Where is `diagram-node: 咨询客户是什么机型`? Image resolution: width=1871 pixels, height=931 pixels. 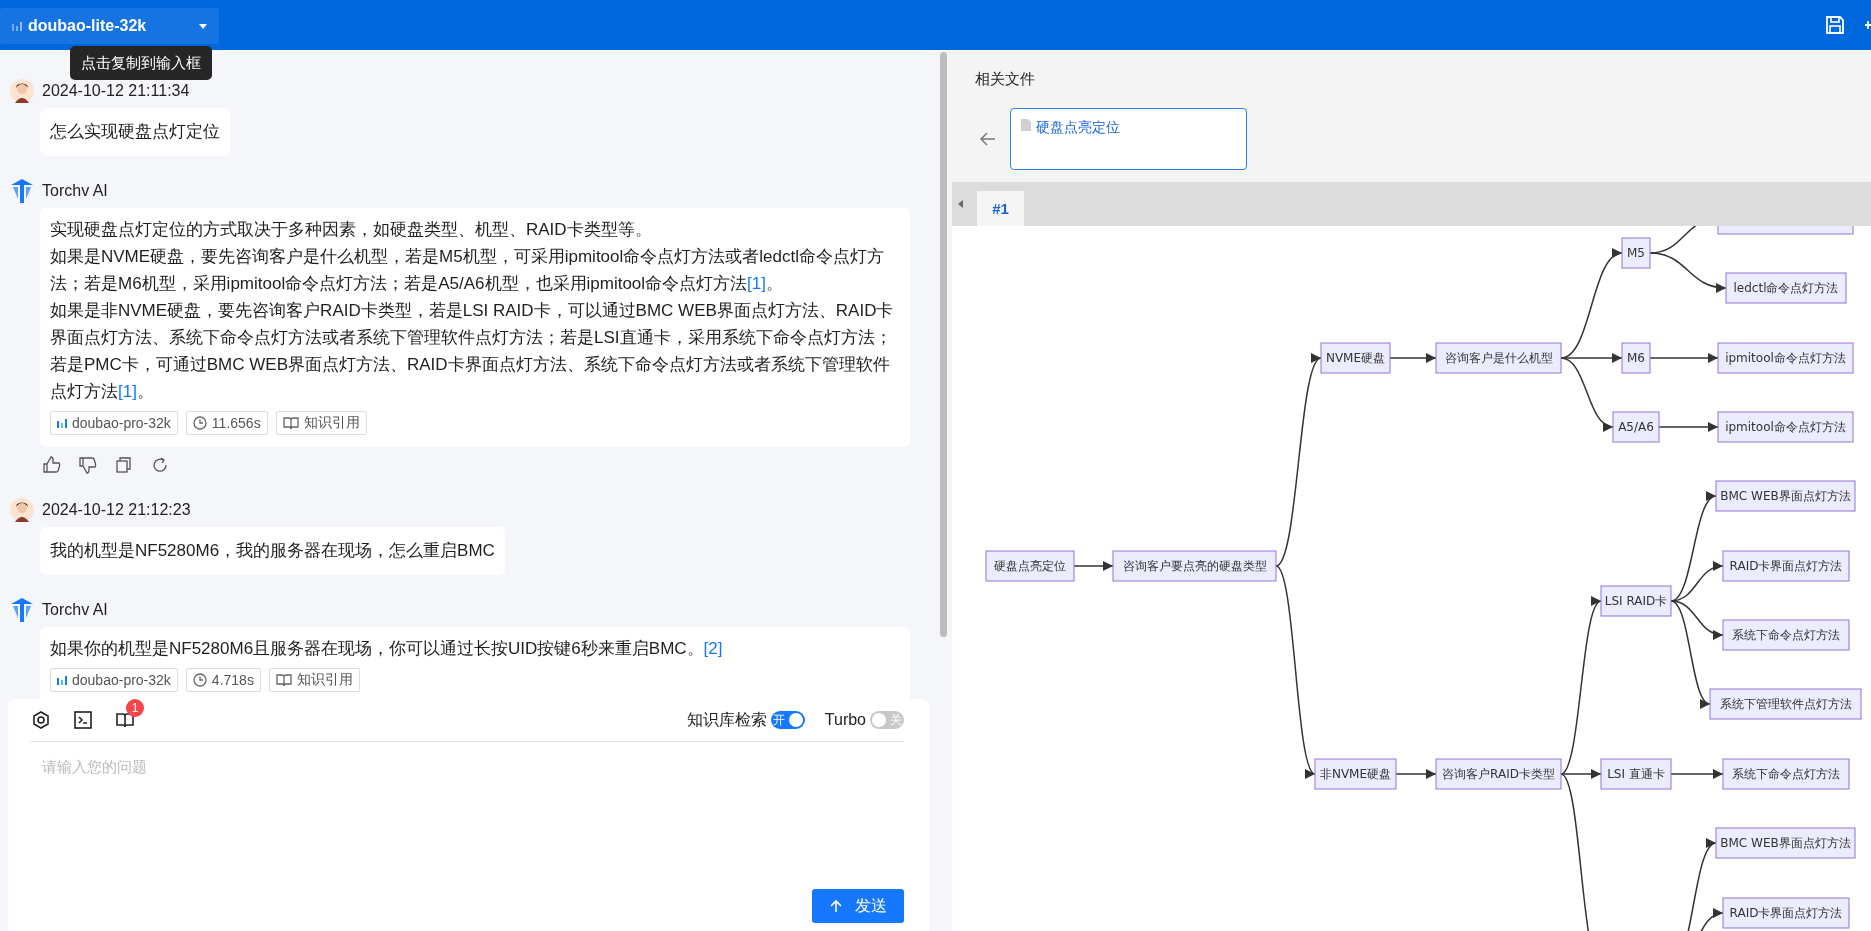 diagram-node: 咨询客户是什么机型 is located at coordinates (1498, 358).